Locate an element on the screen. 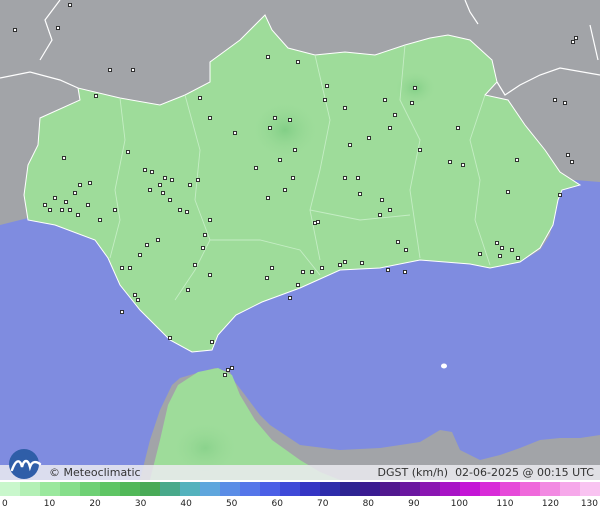 The height and width of the screenshot is (517, 600). gust-peak-central is located at coordinates (285, 130).